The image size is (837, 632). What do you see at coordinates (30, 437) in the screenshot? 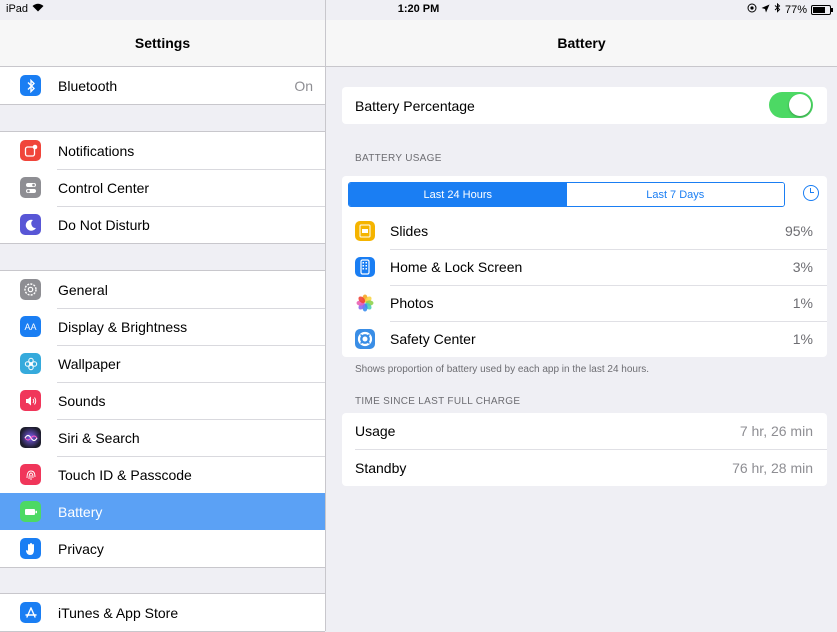
I see `siri-icon` at bounding box center [30, 437].